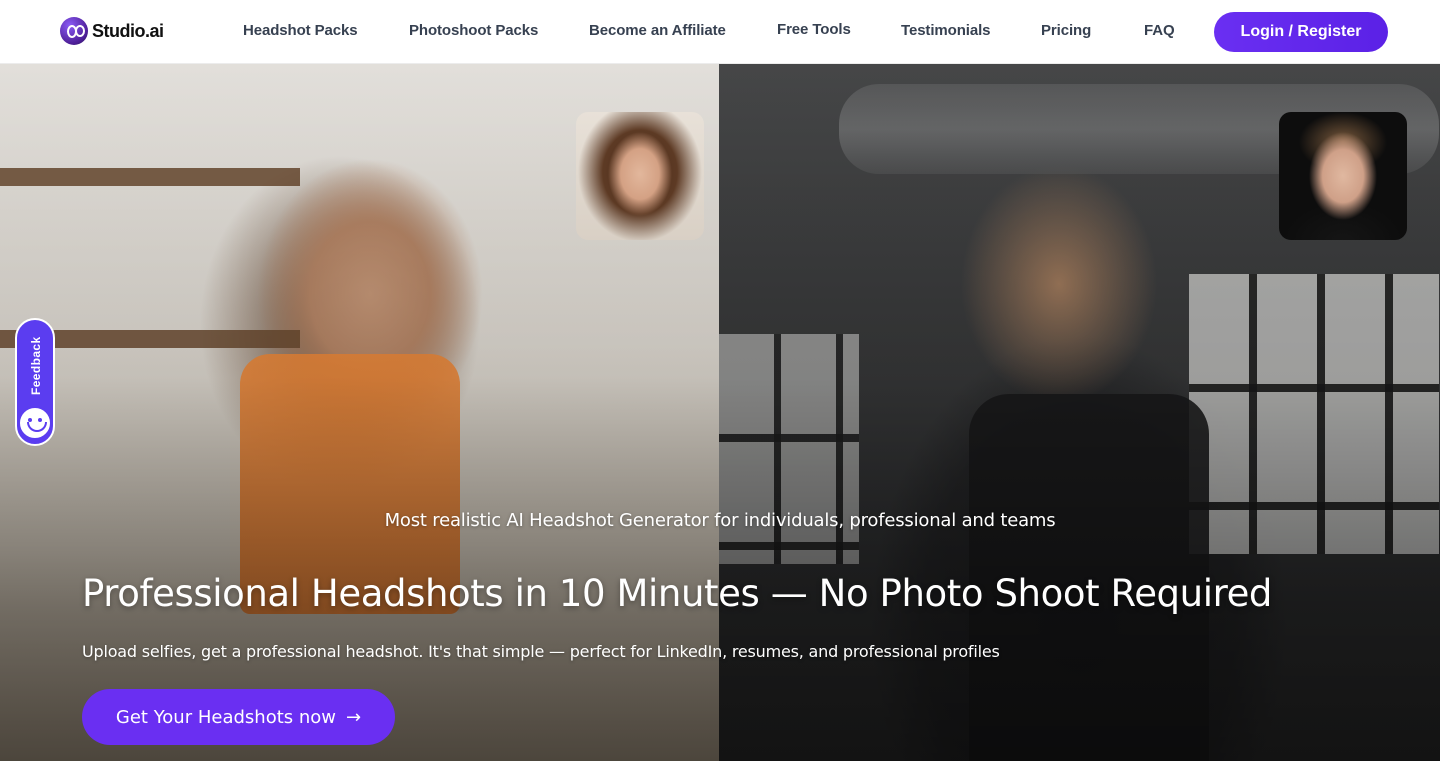 The image size is (1440, 761). Describe the element at coordinates (1159, 30) in the screenshot. I see `nav-faq: FAQ` at that location.